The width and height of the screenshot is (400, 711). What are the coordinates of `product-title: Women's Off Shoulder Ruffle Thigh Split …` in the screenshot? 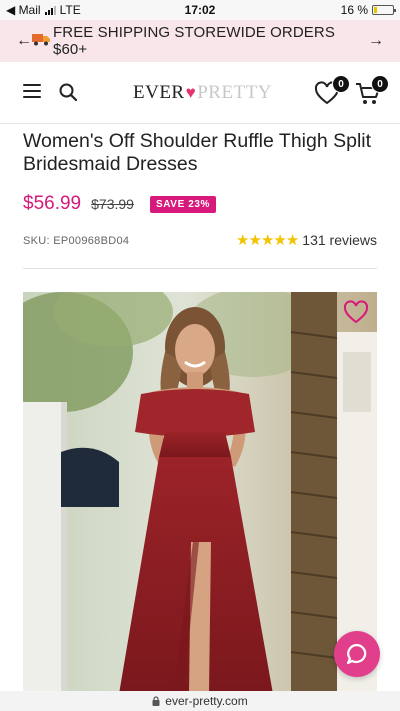 It's located at (197, 152).